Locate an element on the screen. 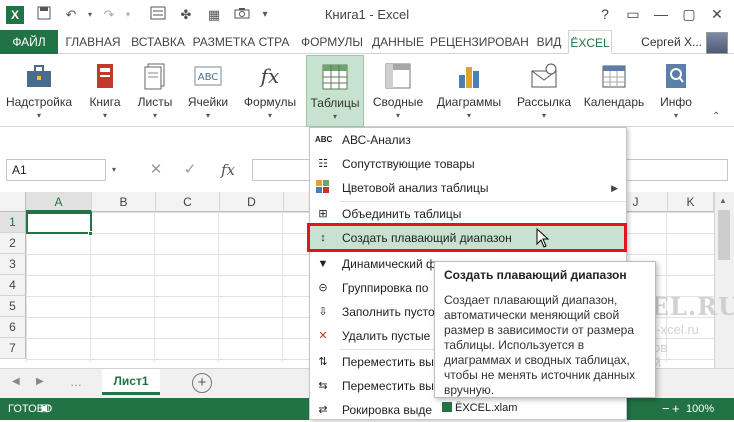  row-header: 6 is located at coordinates (13, 327).